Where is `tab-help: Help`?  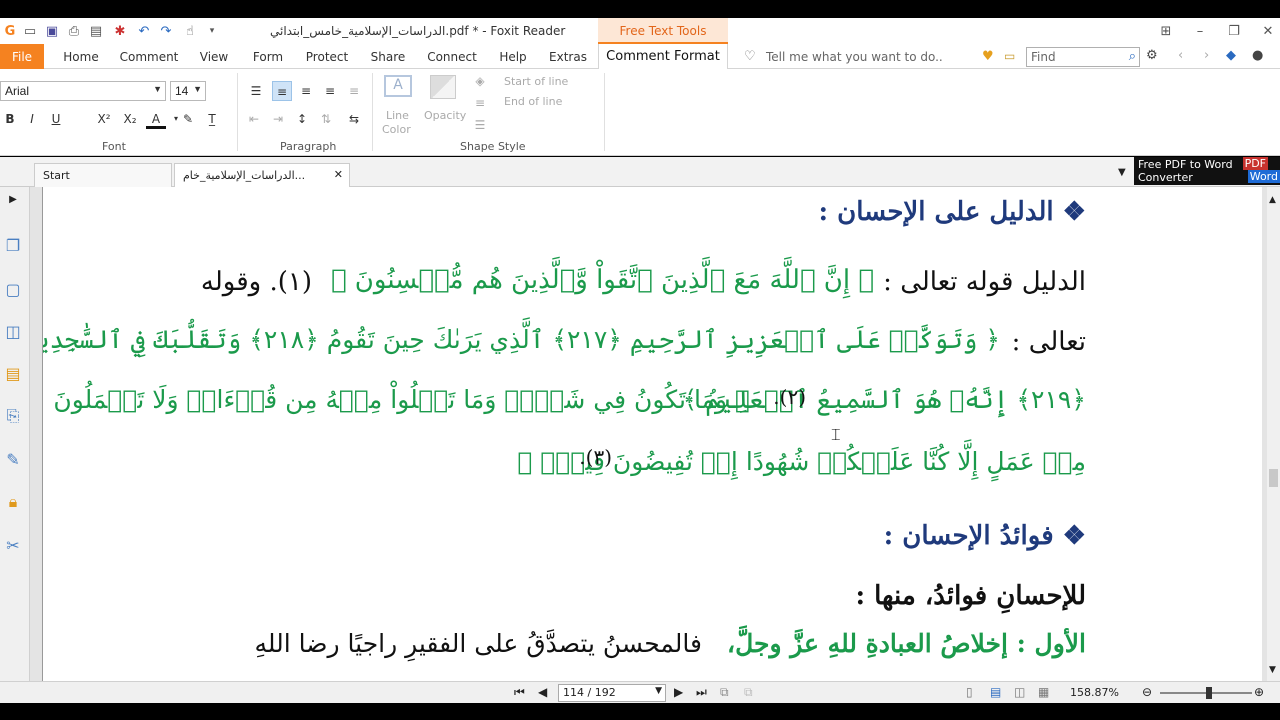
tab-help: Help is located at coordinates (513, 56).